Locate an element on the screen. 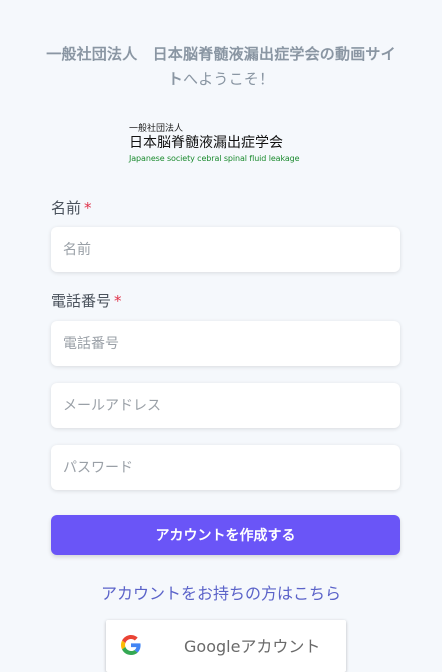 The width and height of the screenshot is (442, 672). create-account-button: アカウントを作成する is located at coordinates (225, 535).